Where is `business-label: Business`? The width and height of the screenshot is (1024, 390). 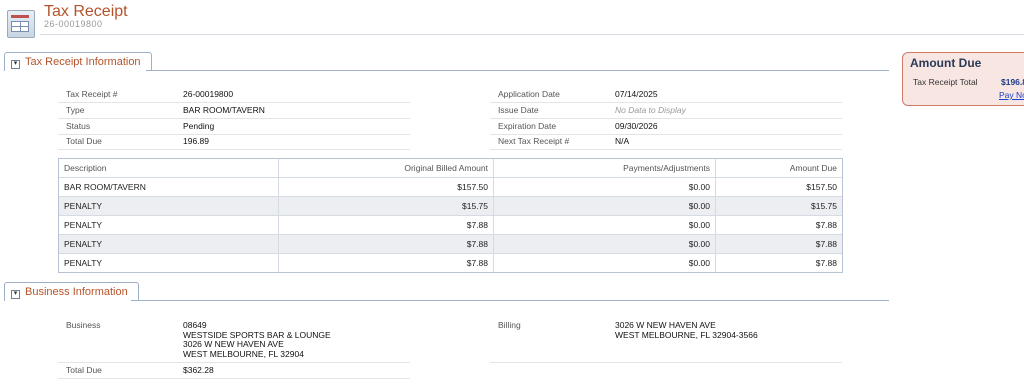
business-label: Business is located at coordinates (83, 325).